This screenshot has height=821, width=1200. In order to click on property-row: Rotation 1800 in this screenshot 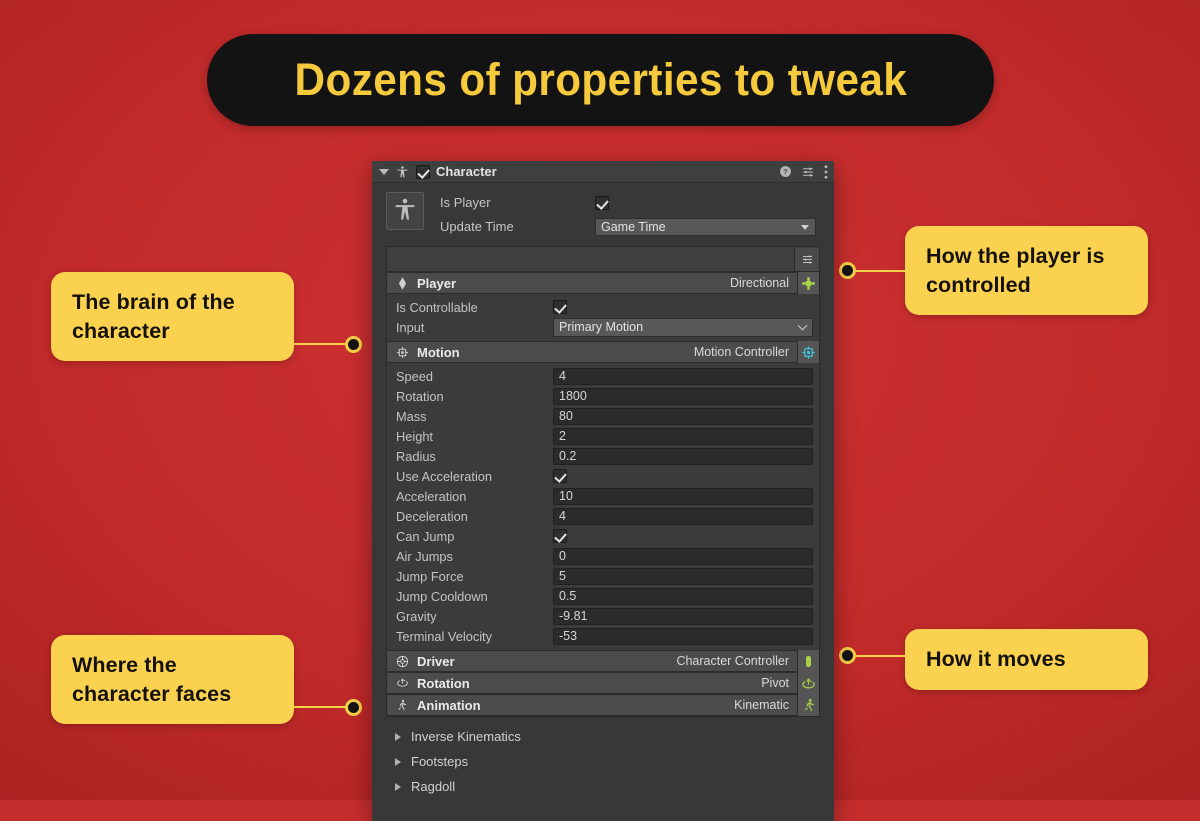, I will do `click(603, 396)`.